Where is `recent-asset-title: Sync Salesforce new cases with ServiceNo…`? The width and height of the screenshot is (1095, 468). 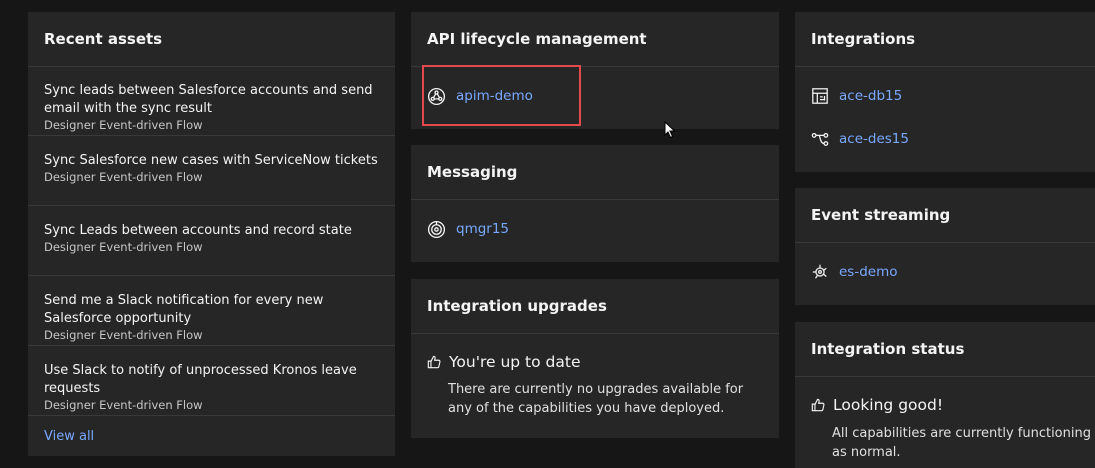 recent-asset-title: Sync Salesforce new cases with ServiceNo… is located at coordinates (211, 160).